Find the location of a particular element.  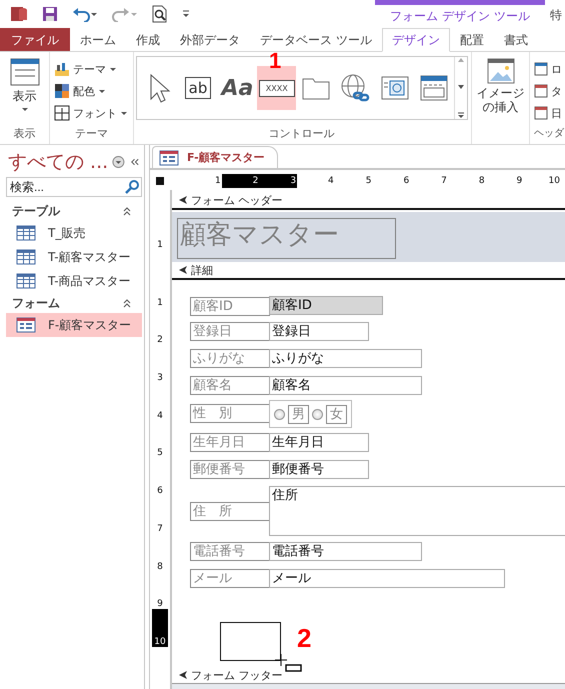

field-label: 電話番号 is located at coordinates (230, 551).